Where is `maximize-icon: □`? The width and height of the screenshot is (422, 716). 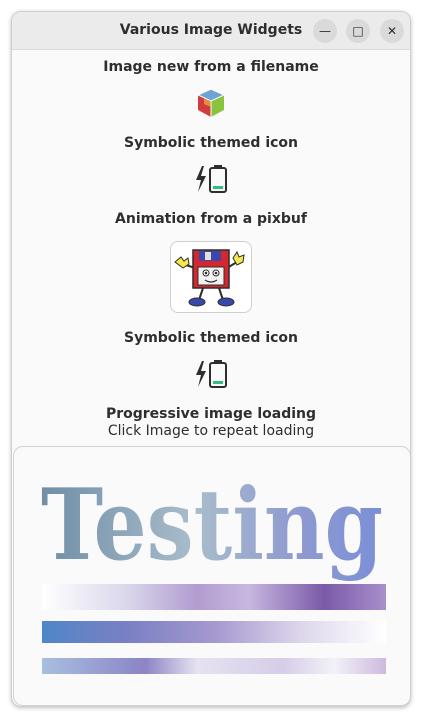 maximize-icon: □ is located at coordinates (358, 31).